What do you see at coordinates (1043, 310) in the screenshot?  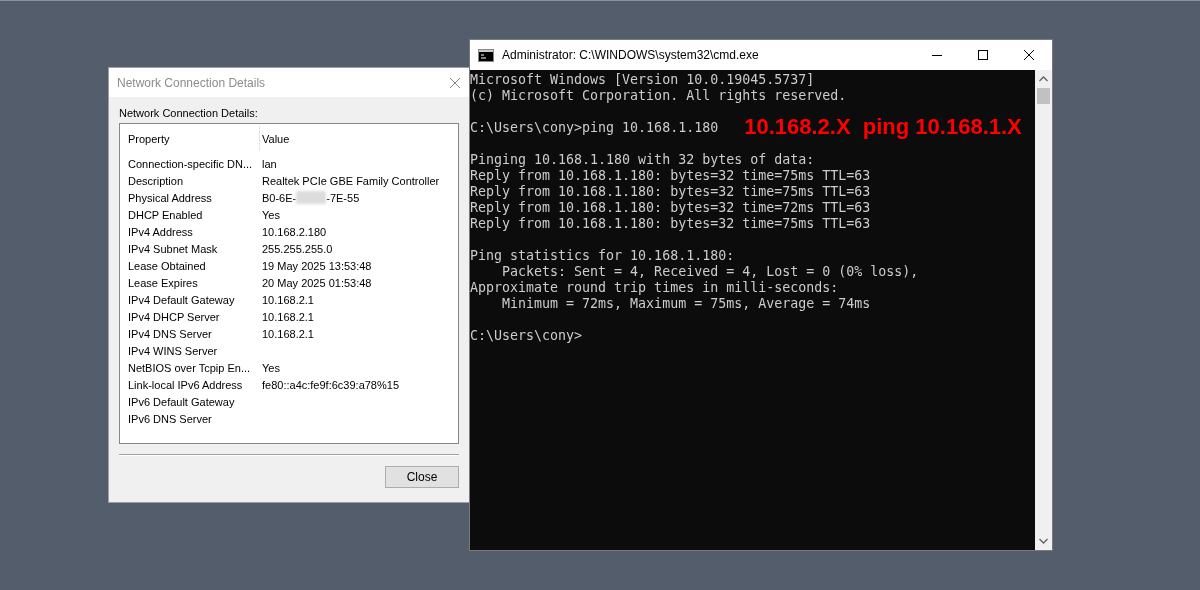 I see `scrollbar` at bounding box center [1043, 310].